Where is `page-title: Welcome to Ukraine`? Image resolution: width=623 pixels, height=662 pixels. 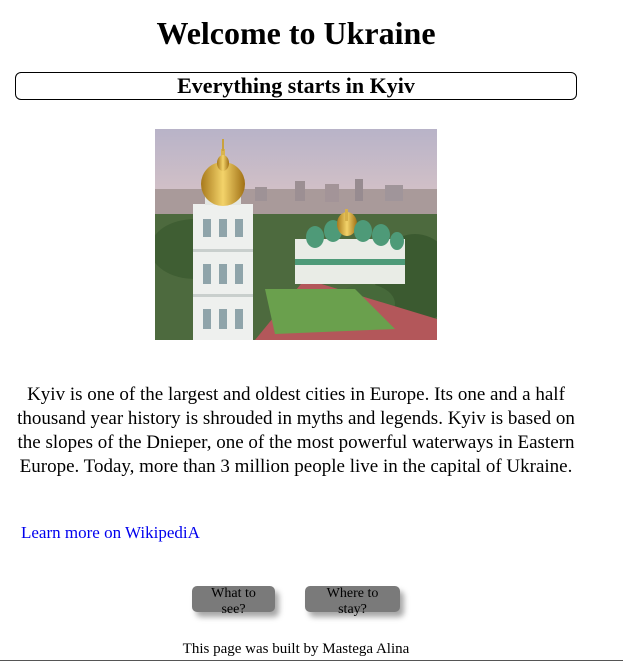 page-title: Welcome to Ukraine is located at coordinates (296, 33).